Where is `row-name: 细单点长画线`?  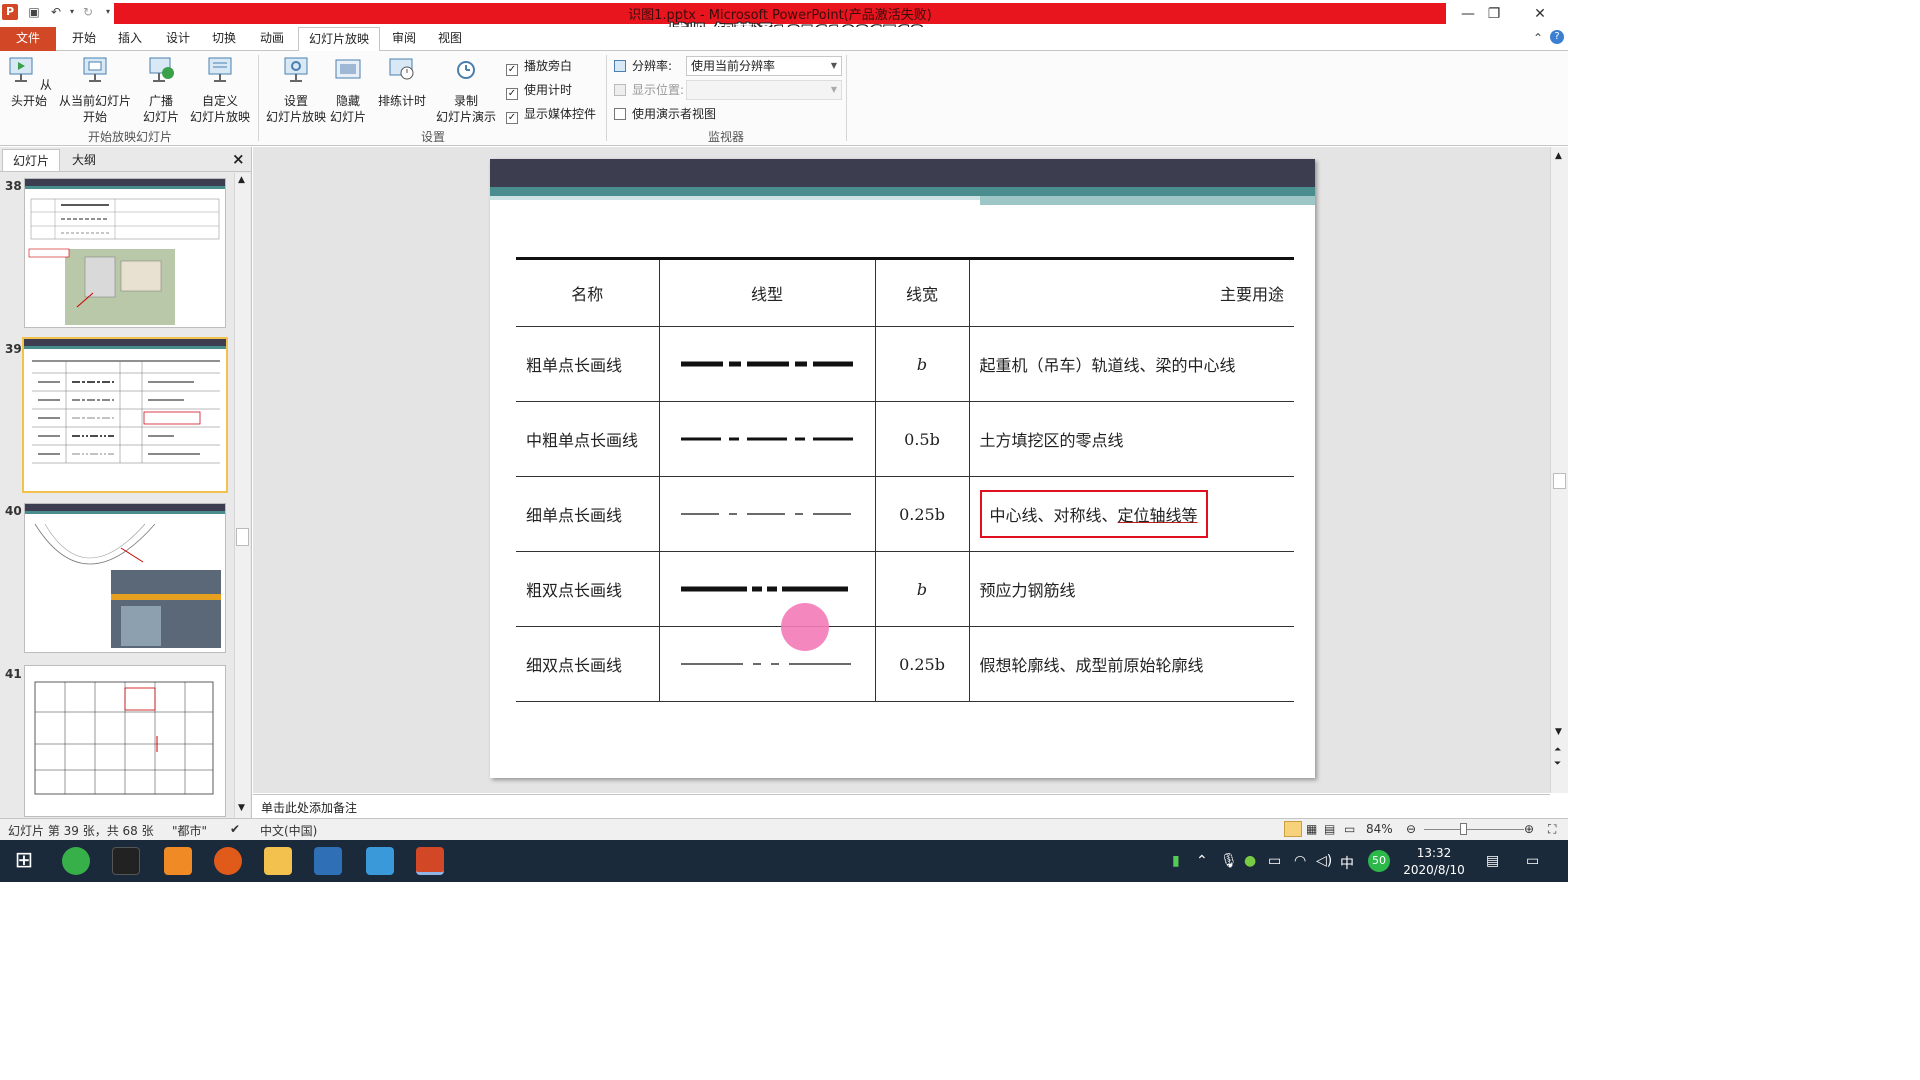
row-name: 细单点长画线 is located at coordinates (588, 514).